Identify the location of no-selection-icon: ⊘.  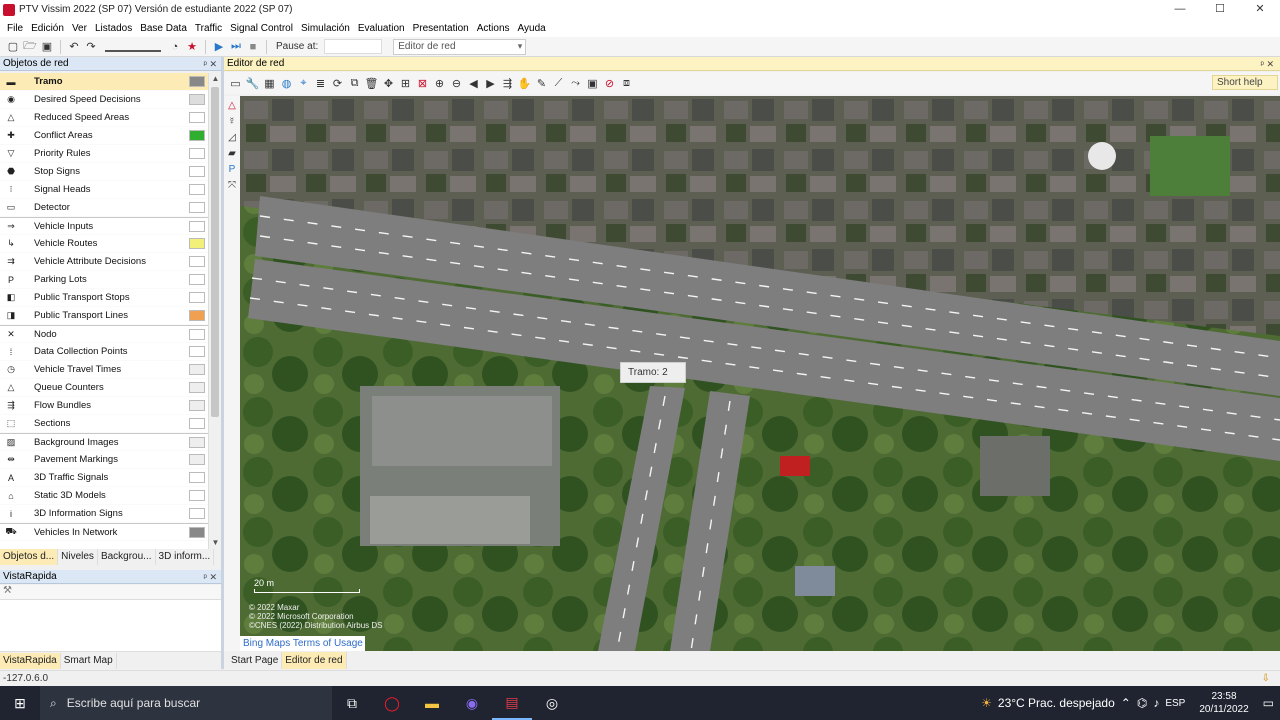
(609, 83).